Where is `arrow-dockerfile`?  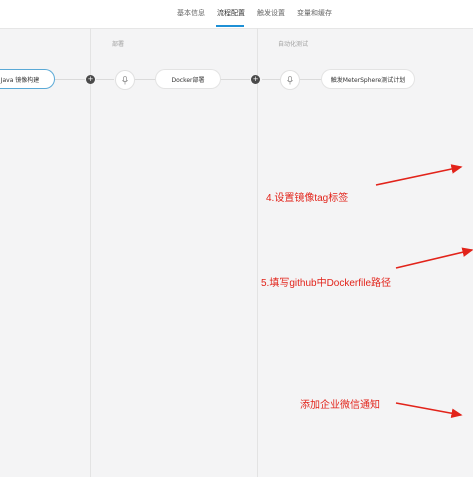 arrow-dockerfile is located at coordinates (434, 258).